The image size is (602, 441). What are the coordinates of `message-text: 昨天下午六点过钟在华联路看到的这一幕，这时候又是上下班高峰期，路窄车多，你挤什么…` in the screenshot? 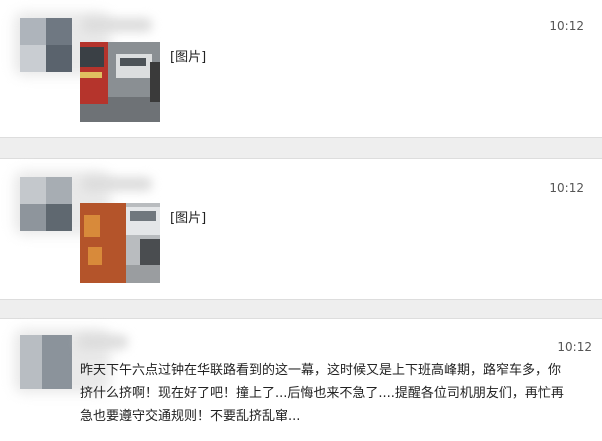 It's located at (322, 393).